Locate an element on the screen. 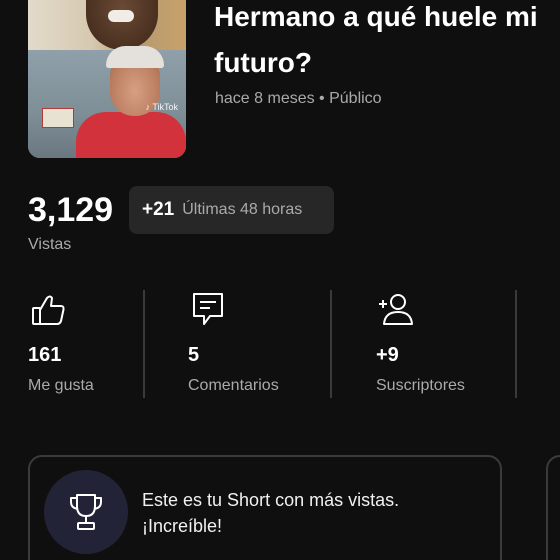  subscribers-label: Suscriptores is located at coordinates (420, 385).